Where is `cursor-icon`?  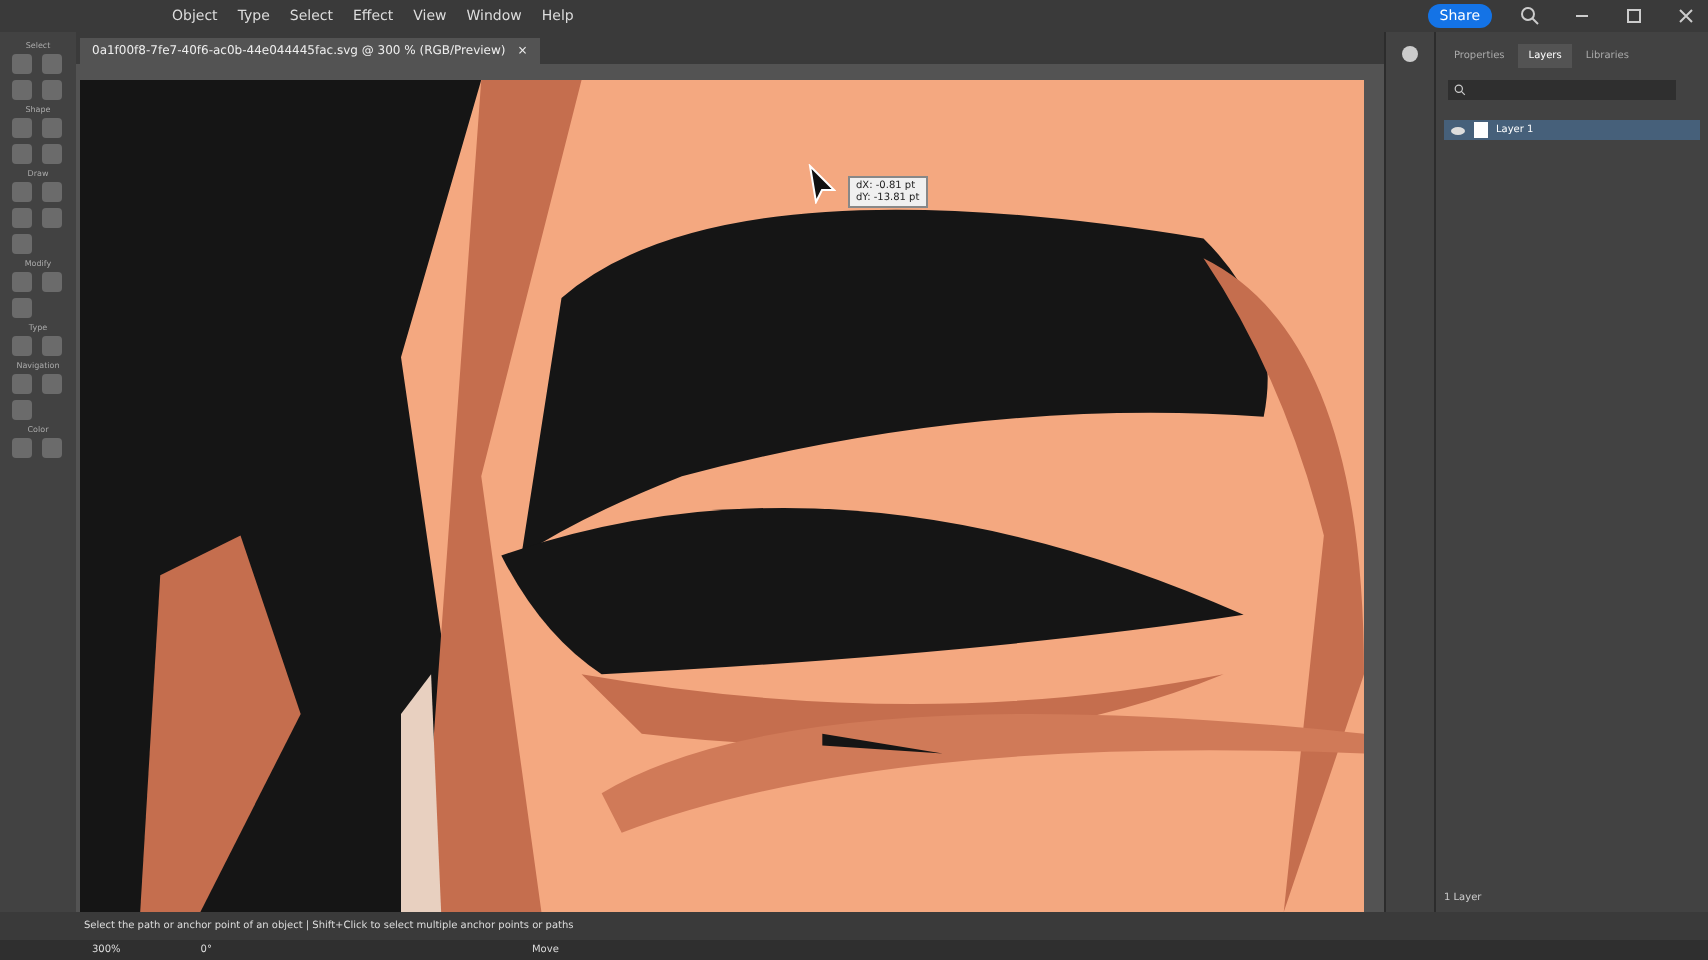 cursor-icon is located at coordinates (822, 184).